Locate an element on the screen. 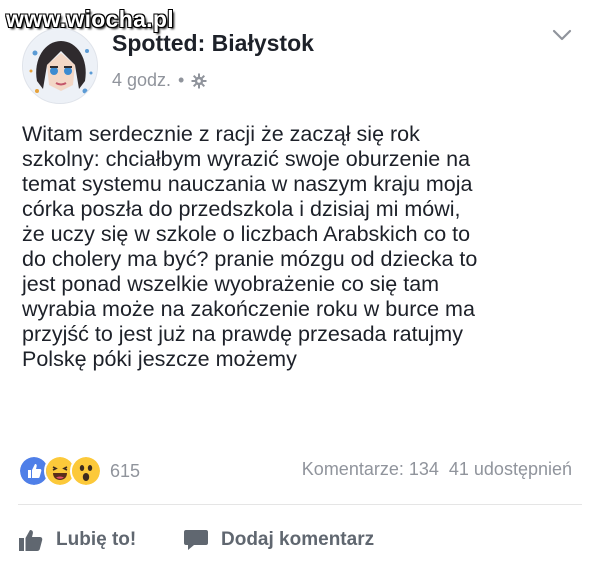 The image size is (600, 573). like-button: Lubię to! is located at coordinates (77, 540).